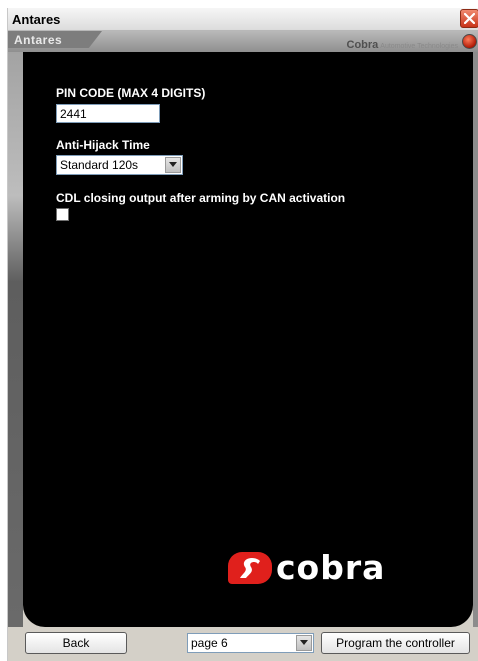  Describe the element at coordinates (38, 40) in the screenshot. I see `header-tab-label: Antares` at that location.